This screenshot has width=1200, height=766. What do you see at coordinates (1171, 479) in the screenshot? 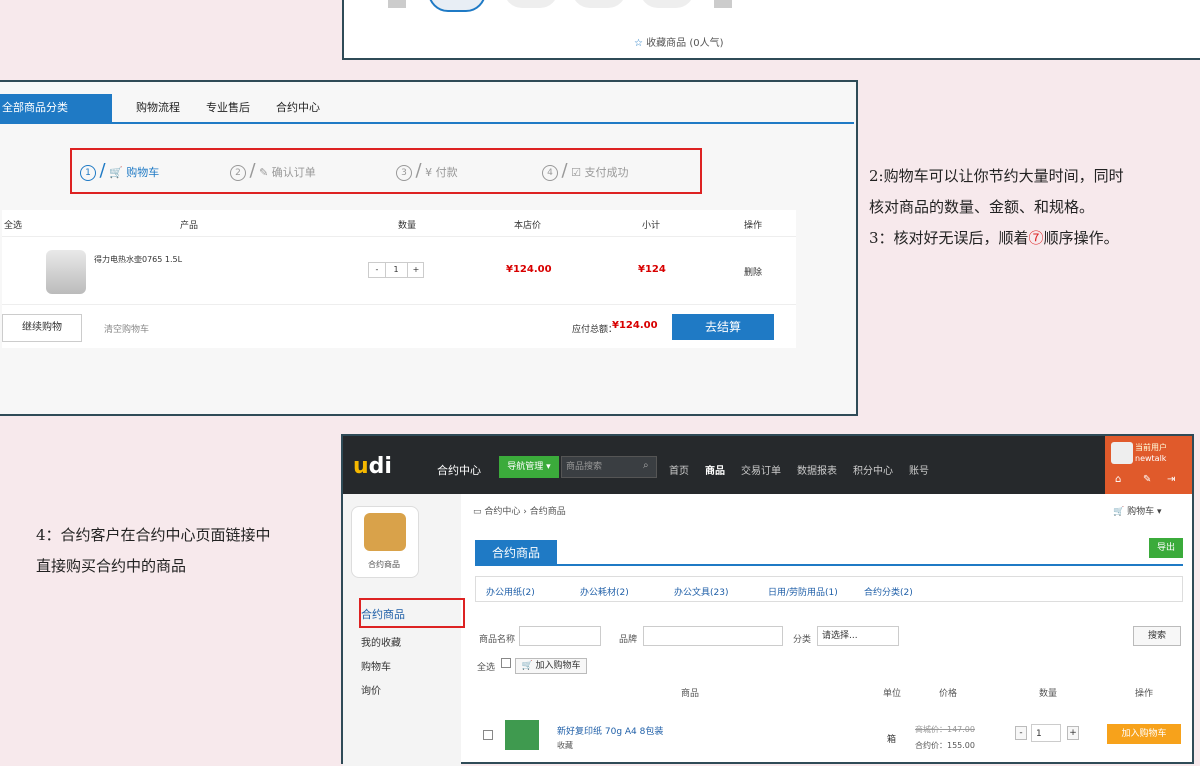
I see `logout-icon: ⇥` at bounding box center [1171, 479].